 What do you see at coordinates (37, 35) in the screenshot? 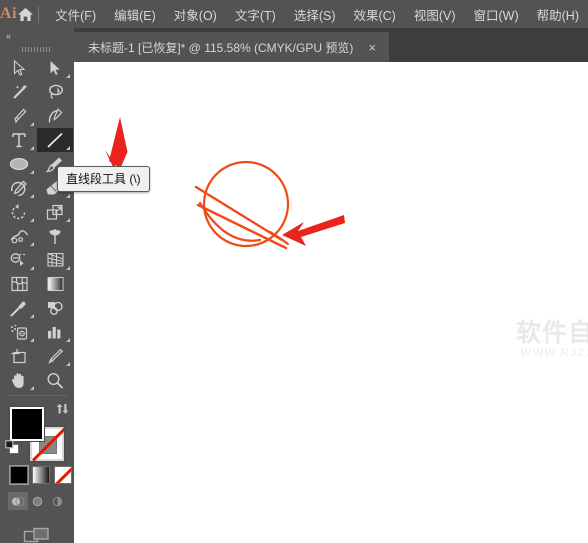
I see `collapse-panel-icon: «` at bounding box center [37, 35].